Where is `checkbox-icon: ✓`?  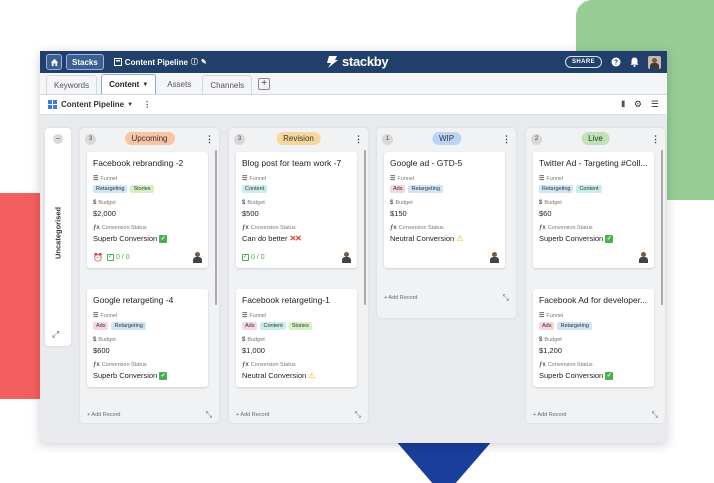 checkbox-icon: ✓ is located at coordinates (245, 257).